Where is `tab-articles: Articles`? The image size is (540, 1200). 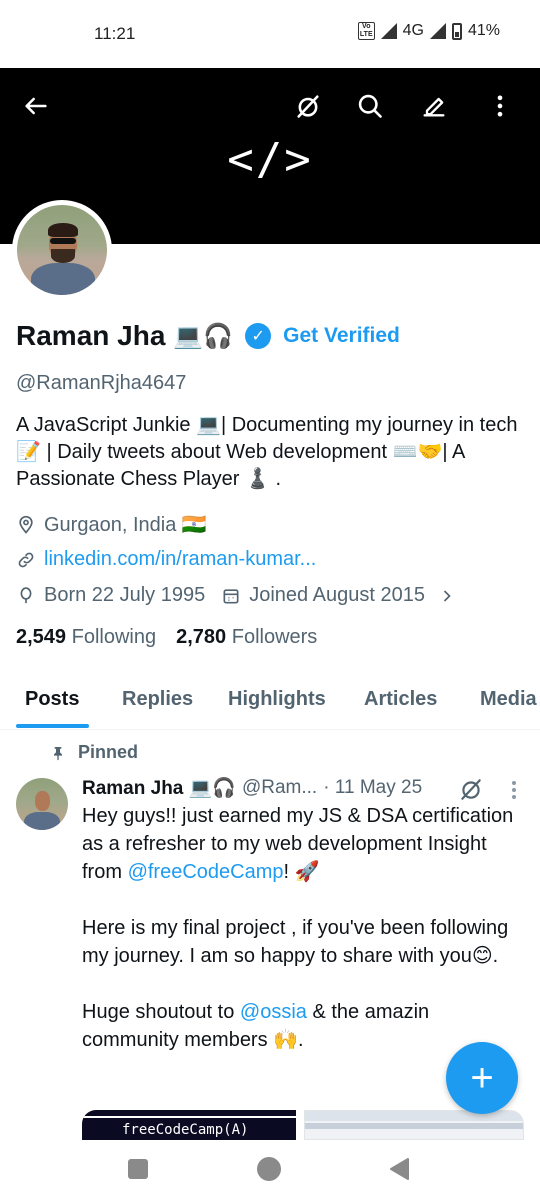
tab-articles: Articles is located at coordinates (400, 699).